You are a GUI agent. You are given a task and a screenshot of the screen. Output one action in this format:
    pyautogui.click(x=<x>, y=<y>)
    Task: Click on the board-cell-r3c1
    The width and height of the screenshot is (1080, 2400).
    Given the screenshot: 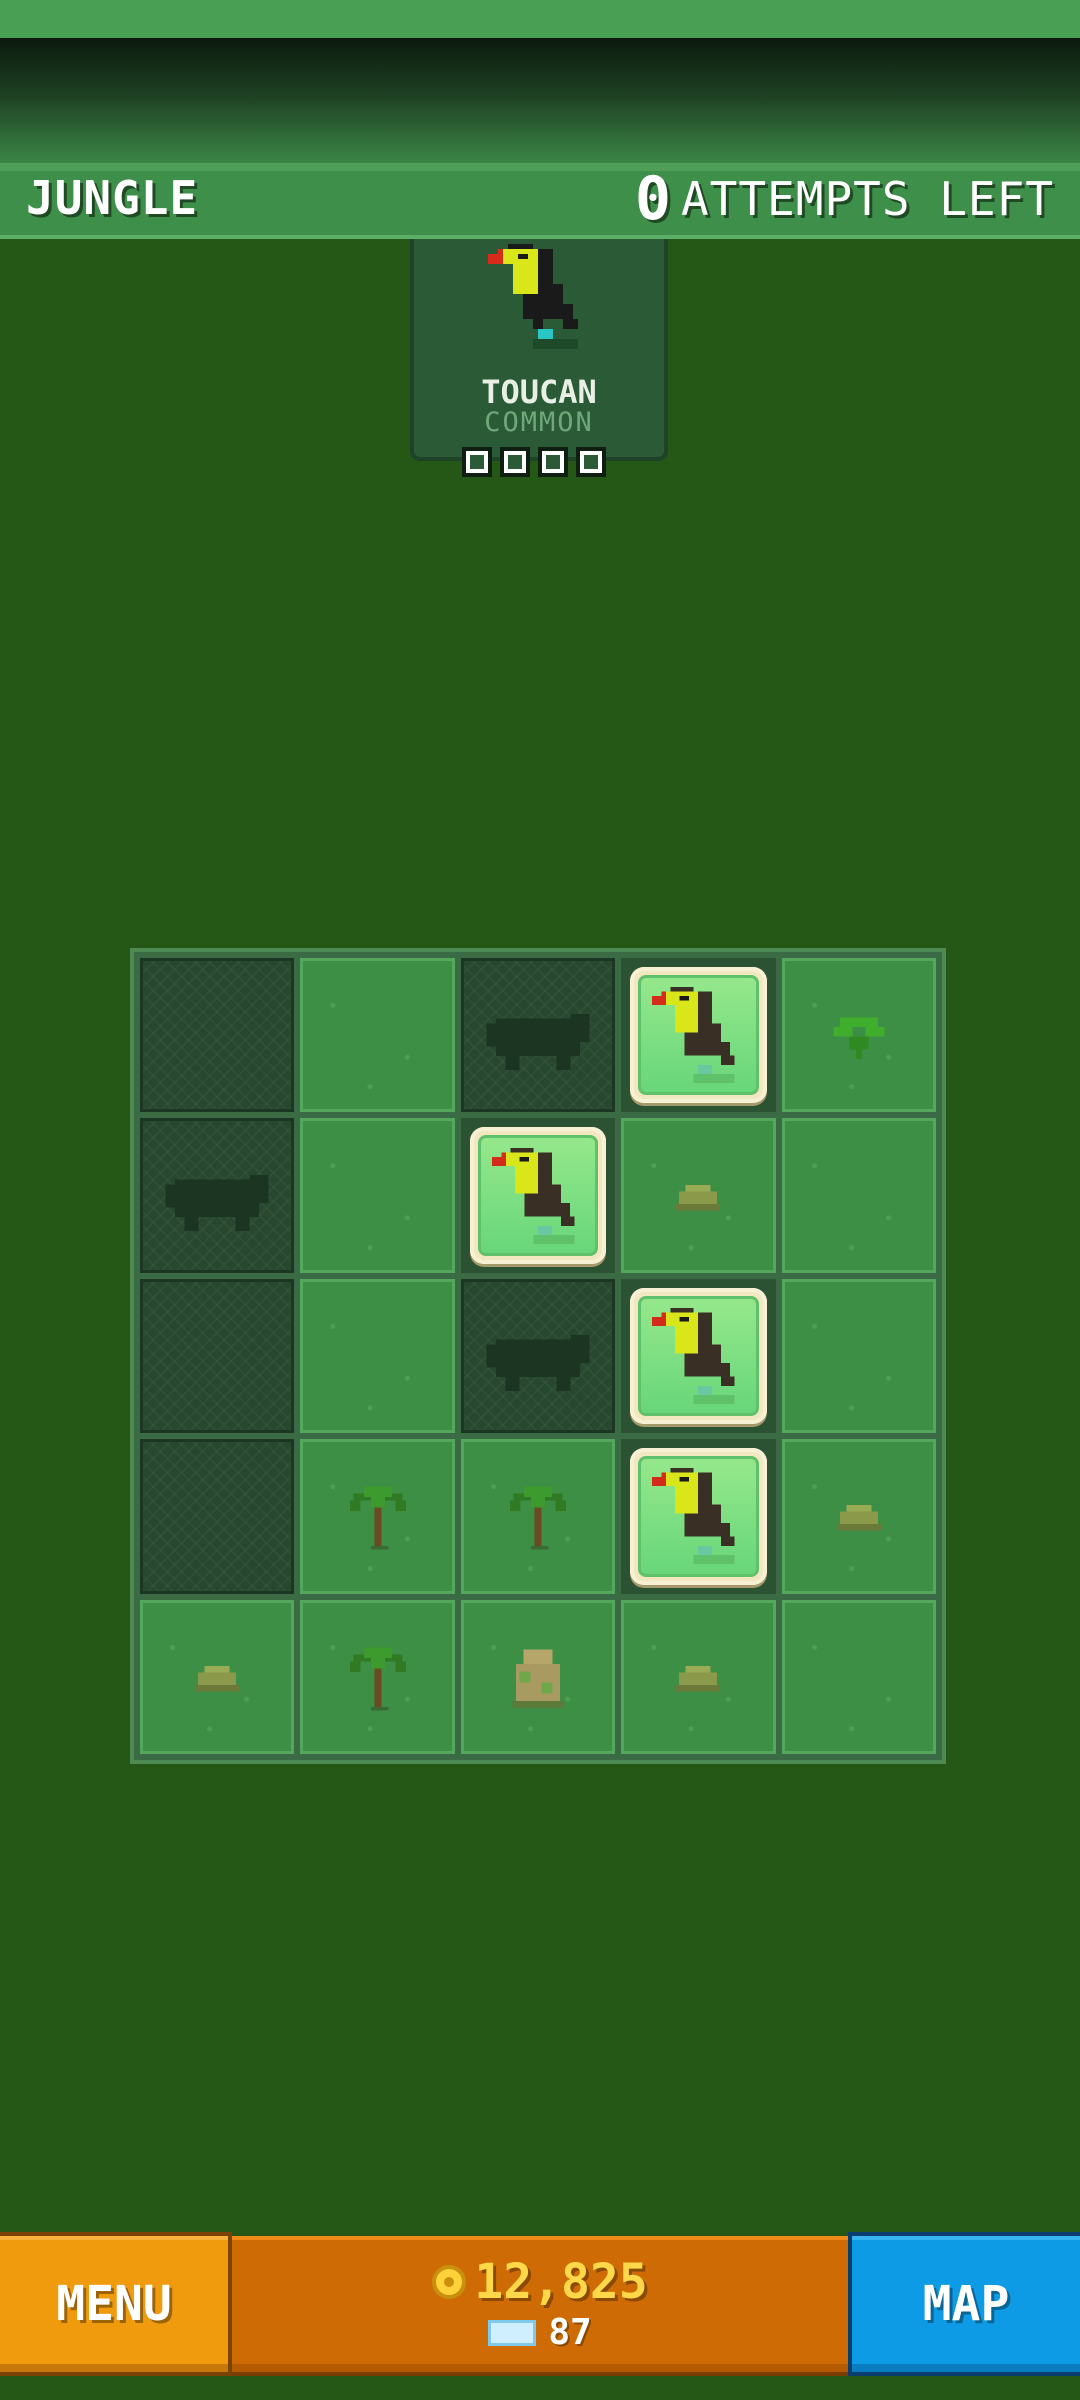 What is the action you would take?
    pyautogui.click(x=217, y=1356)
    